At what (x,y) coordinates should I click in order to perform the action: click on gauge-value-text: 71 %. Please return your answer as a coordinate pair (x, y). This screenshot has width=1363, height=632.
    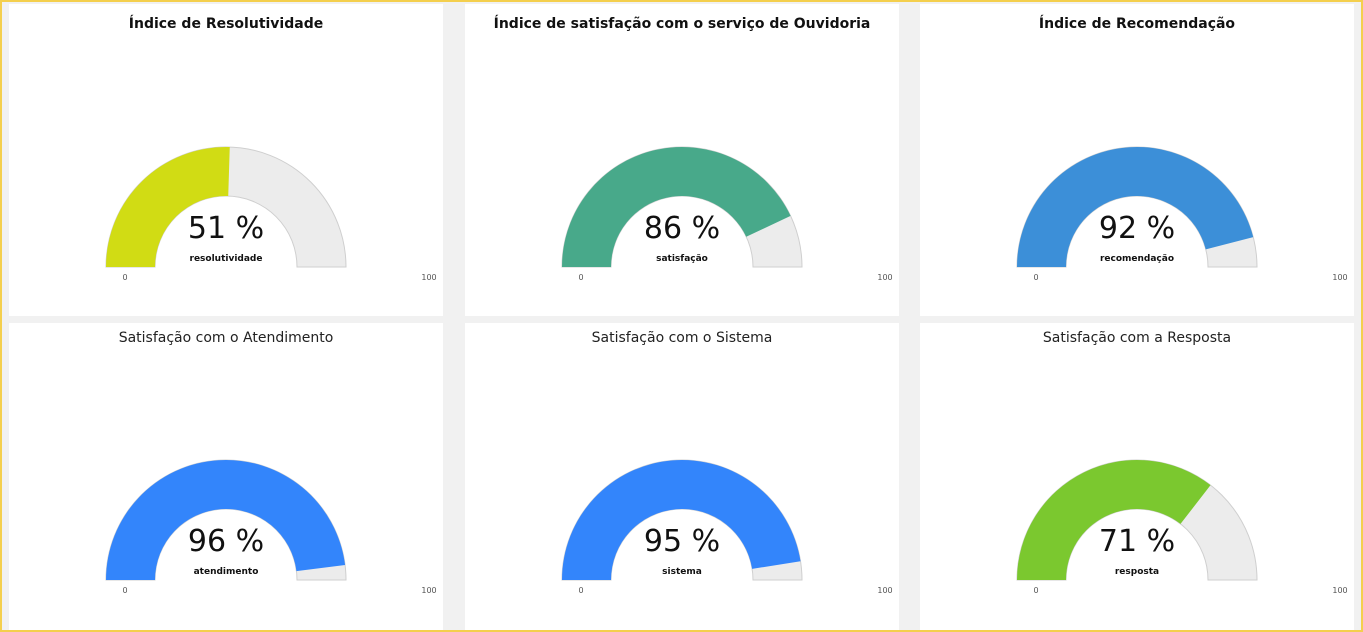
    Looking at the image, I should click on (1137, 541).